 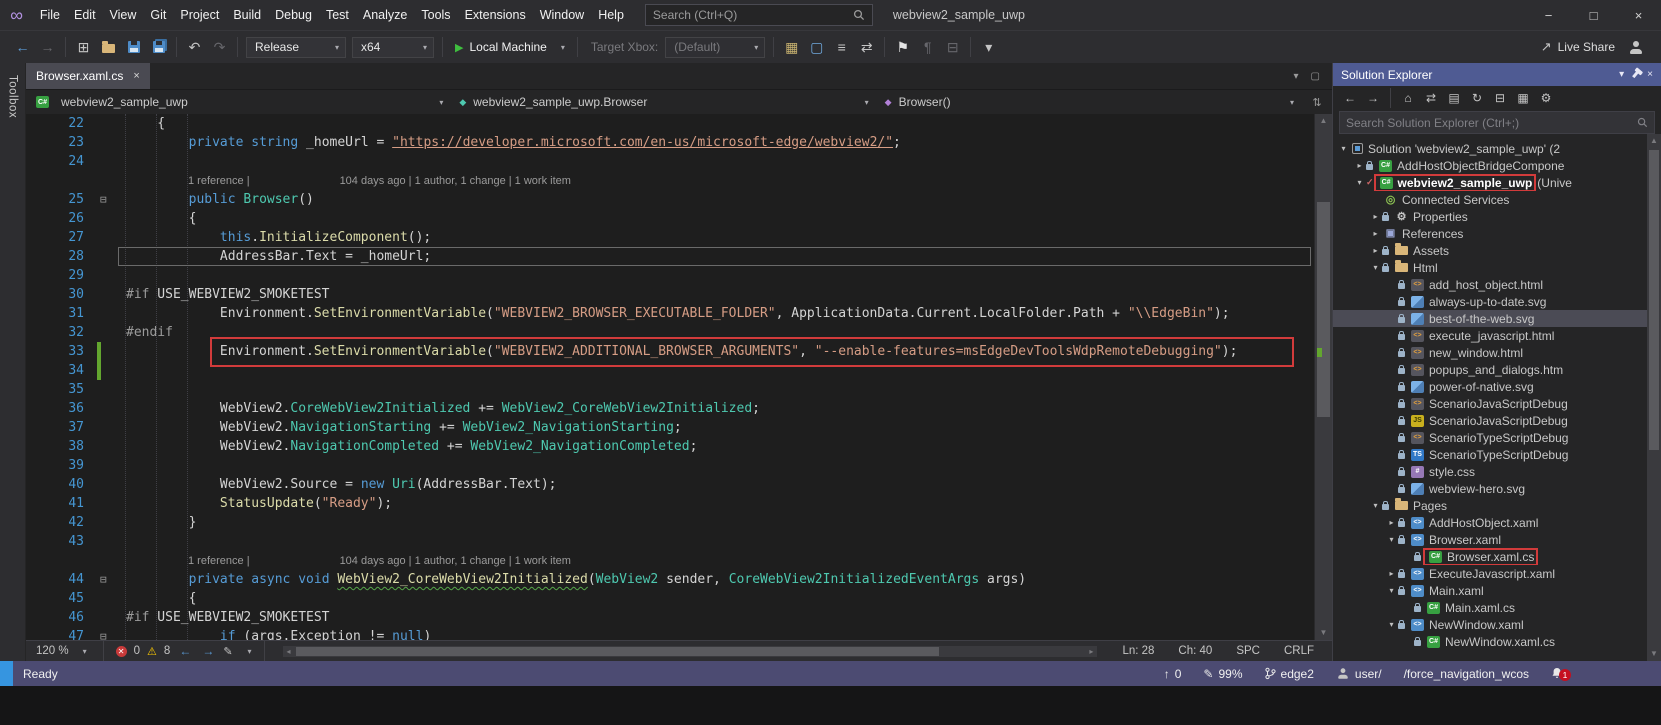 What do you see at coordinates (1500, 98) in the screenshot?
I see `collapse-all-icon: ⊟` at bounding box center [1500, 98].